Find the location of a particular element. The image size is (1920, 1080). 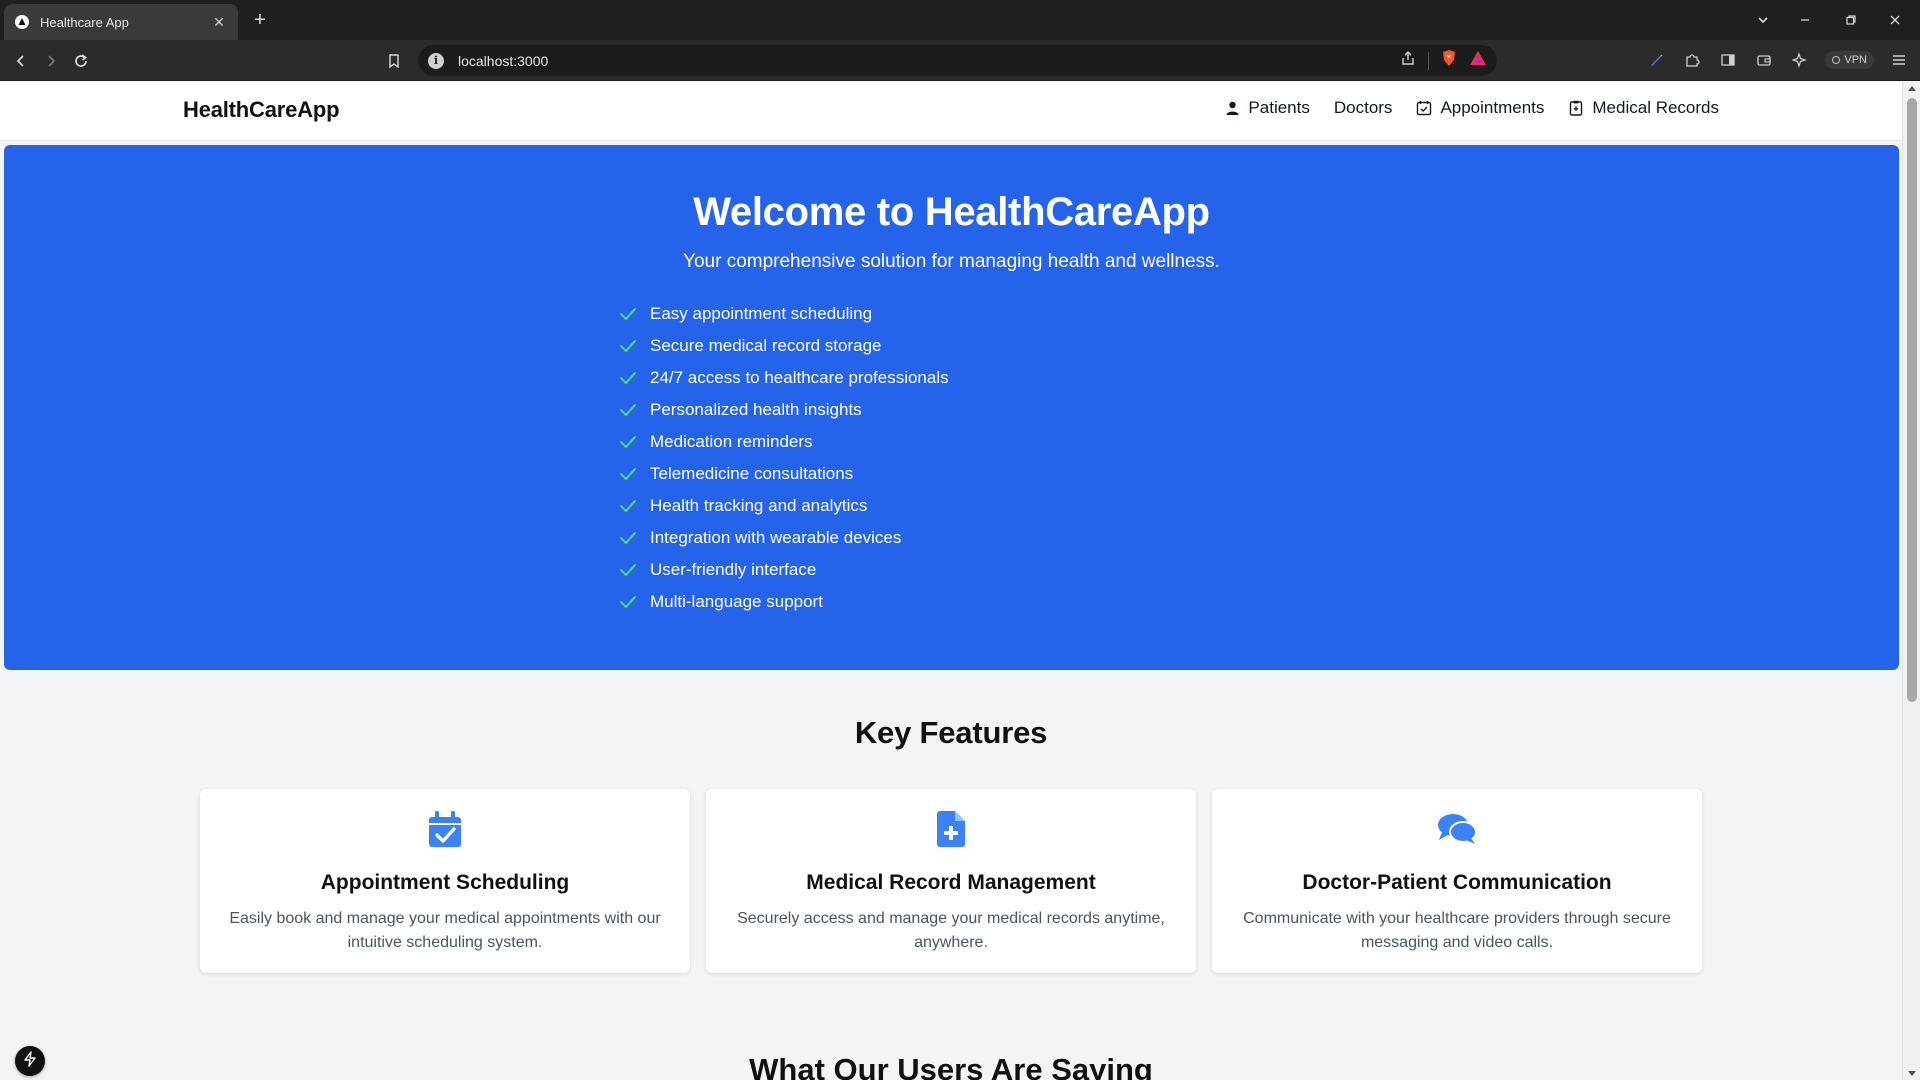

reload-button is located at coordinates (81, 61).